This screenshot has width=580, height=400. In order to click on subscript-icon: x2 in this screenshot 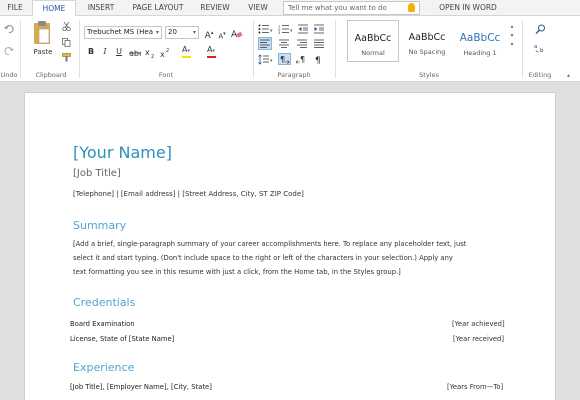, I will do `click(151, 52)`.